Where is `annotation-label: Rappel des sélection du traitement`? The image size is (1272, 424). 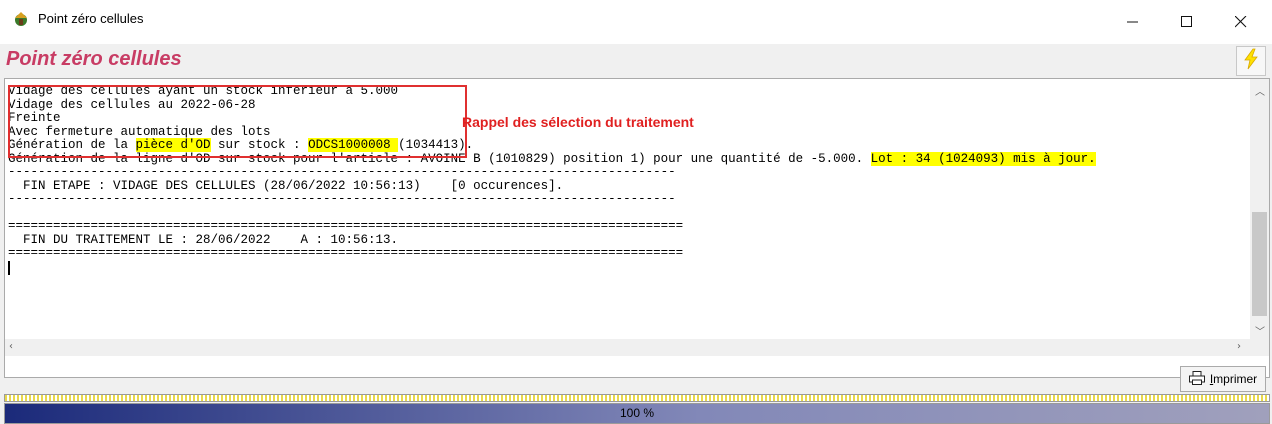
annotation-label: Rappel des sélection du traitement is located at coordinates (578, 122).